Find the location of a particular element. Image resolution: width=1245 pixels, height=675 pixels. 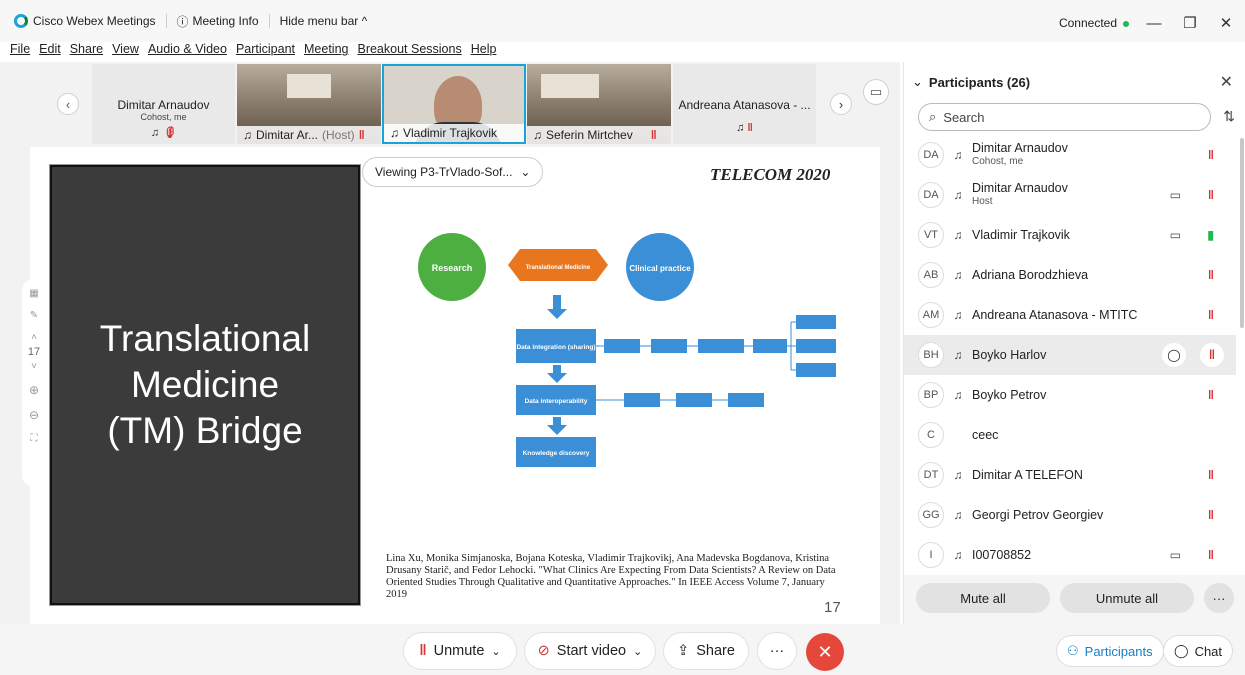

search-placeholder: Search is located at coordinates (964, 117).